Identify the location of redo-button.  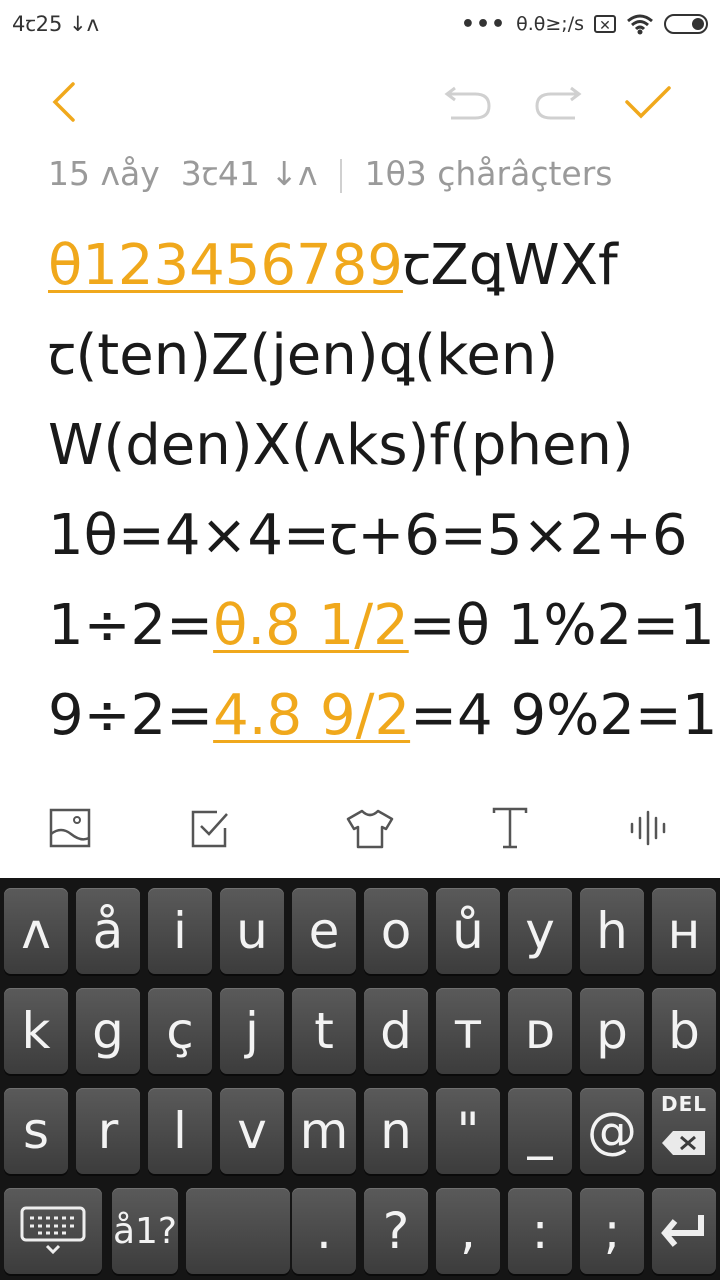
(558, 102).